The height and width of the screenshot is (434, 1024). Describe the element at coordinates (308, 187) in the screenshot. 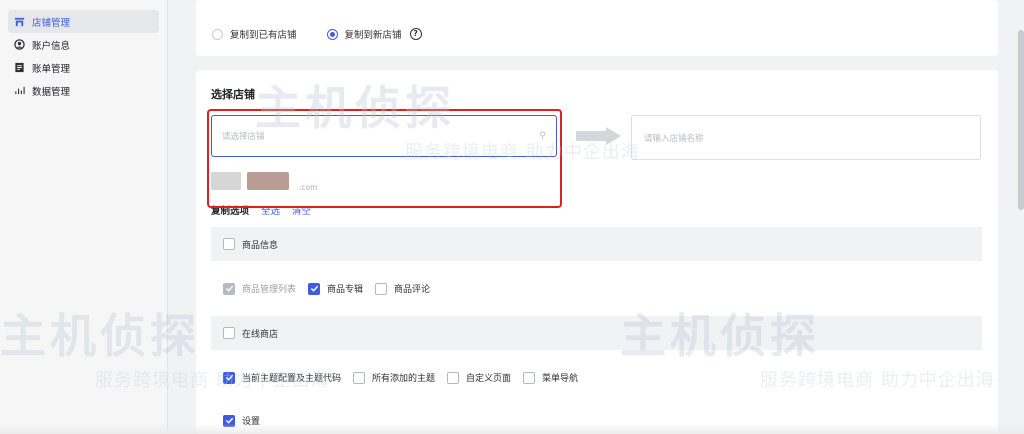

I see `store-domain: .com` at that location.